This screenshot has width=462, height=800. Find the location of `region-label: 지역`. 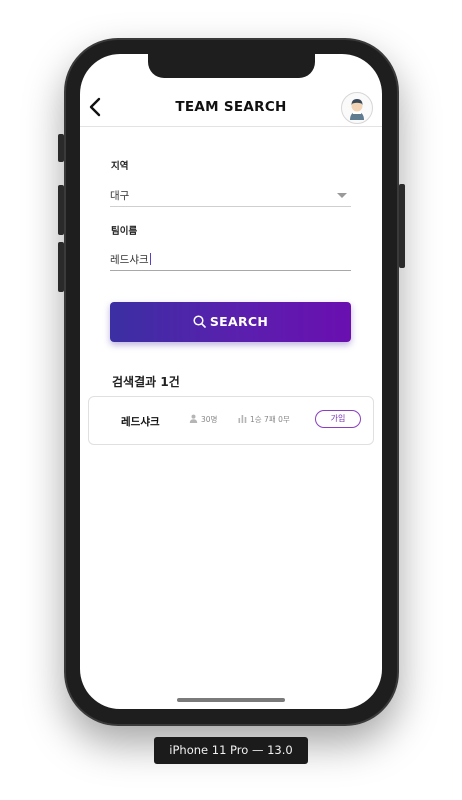

region-label: 지역 is located at coordinates (120, 166).